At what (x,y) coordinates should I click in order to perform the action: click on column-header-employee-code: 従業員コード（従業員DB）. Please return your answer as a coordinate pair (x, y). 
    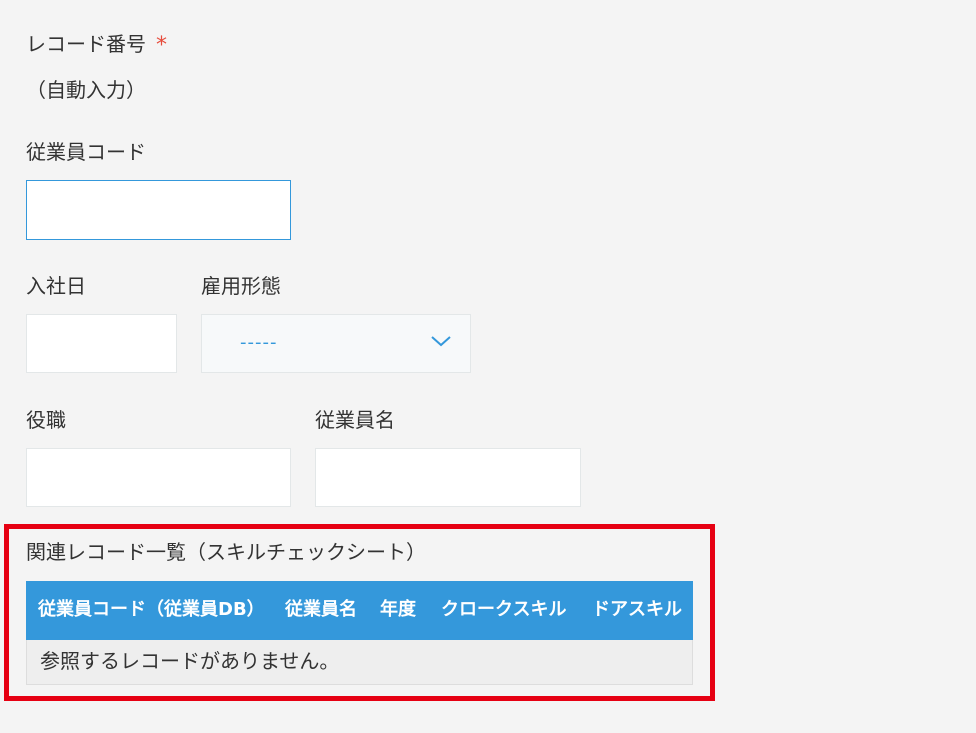
    Looking at the image, I should click on (151, 609).